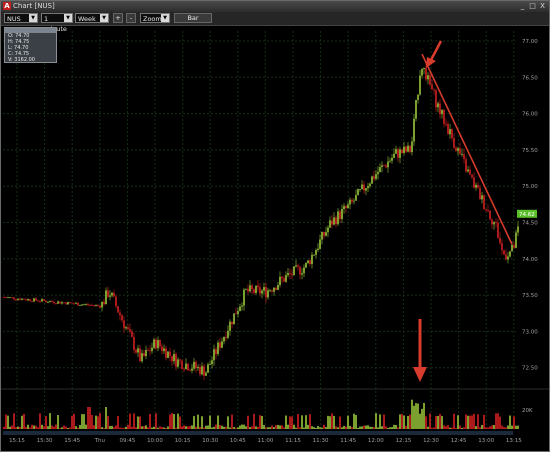  What do you see at coordinates (261, 414) in the screenshot?
I see `volume-bars` at bounding box center [261, 414].